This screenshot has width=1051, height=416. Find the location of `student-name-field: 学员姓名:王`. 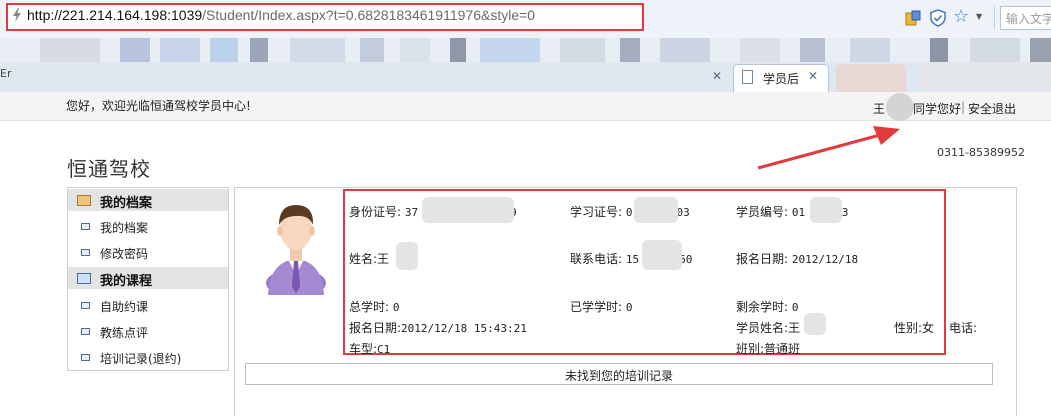

student-name-field: 学员姓名:王 is located at coordinates (768, 327).